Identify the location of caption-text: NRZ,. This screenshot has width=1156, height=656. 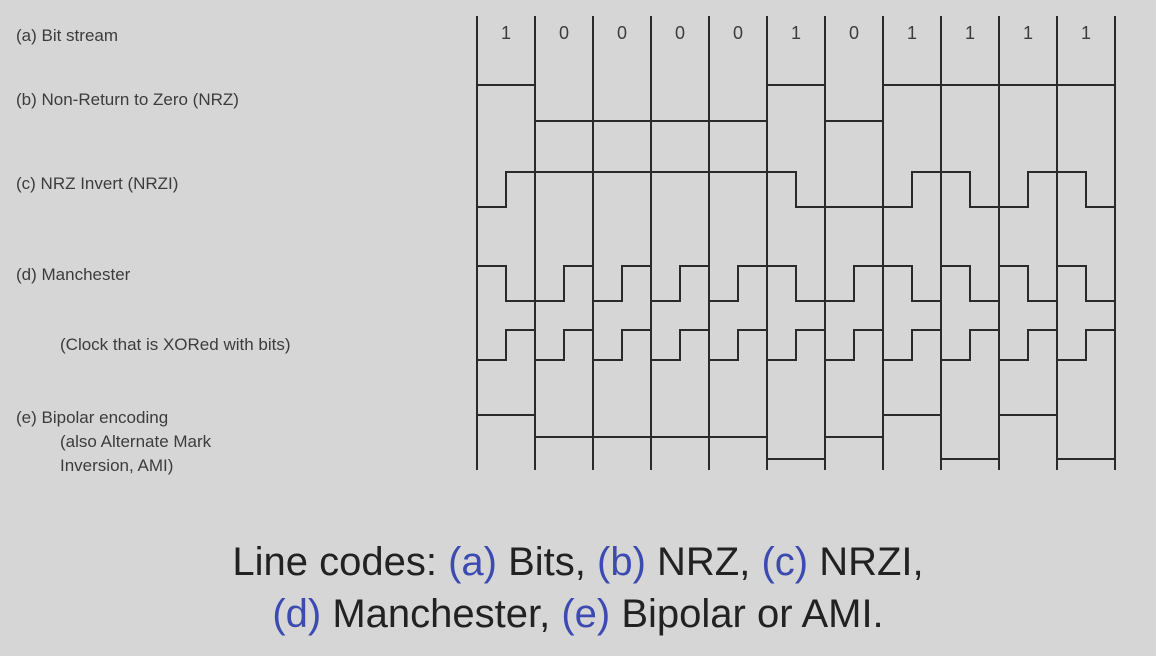
(703, 562).